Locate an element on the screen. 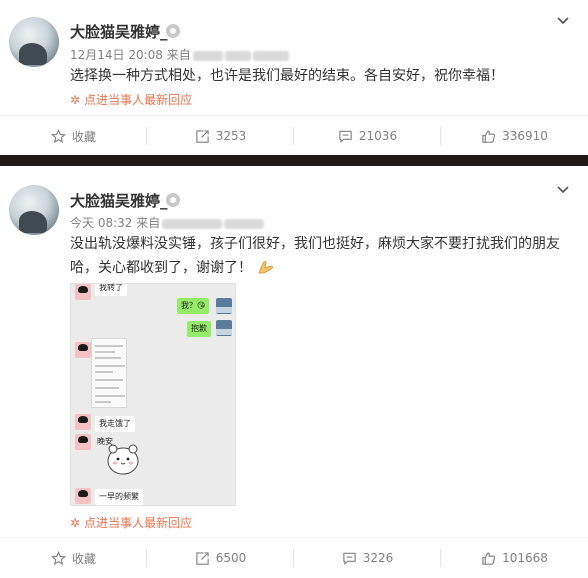 This screenshot has width=588, height=578. timestamp: 12月14日 20:08 is located at coordinates (116, 55).